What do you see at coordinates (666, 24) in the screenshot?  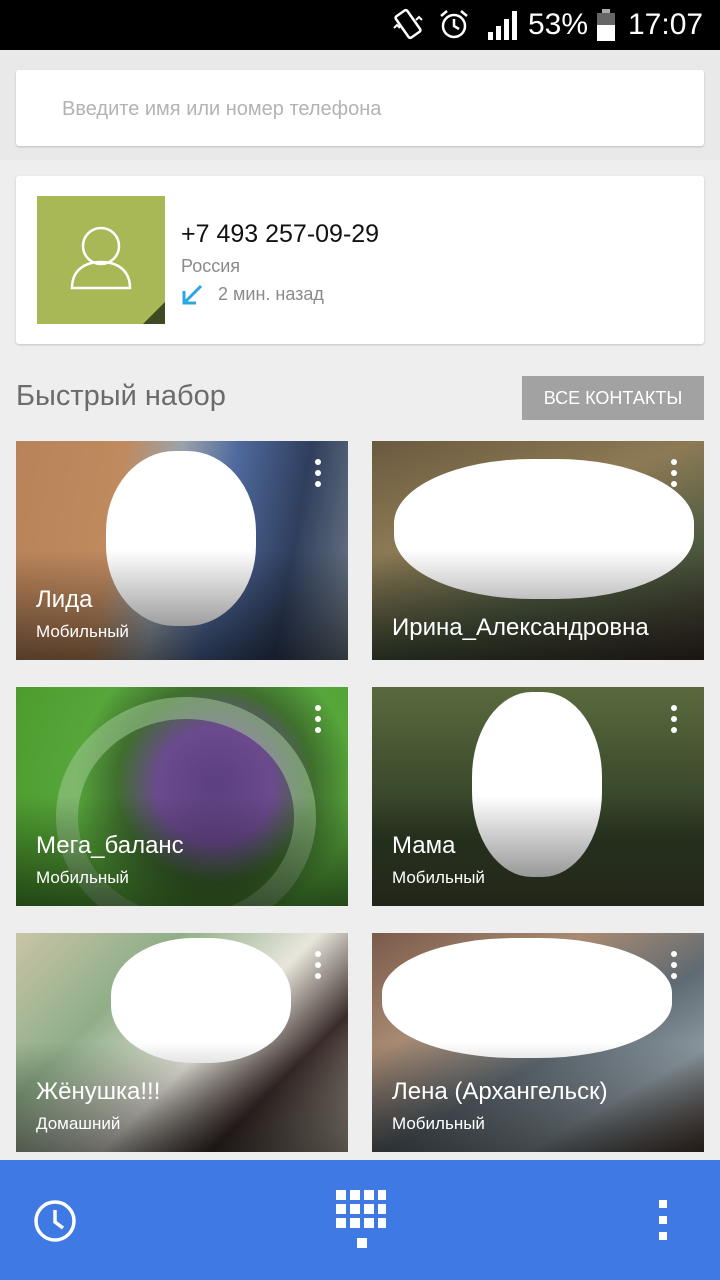 I see `clock: 17:07` at bounding box center [666, 24].